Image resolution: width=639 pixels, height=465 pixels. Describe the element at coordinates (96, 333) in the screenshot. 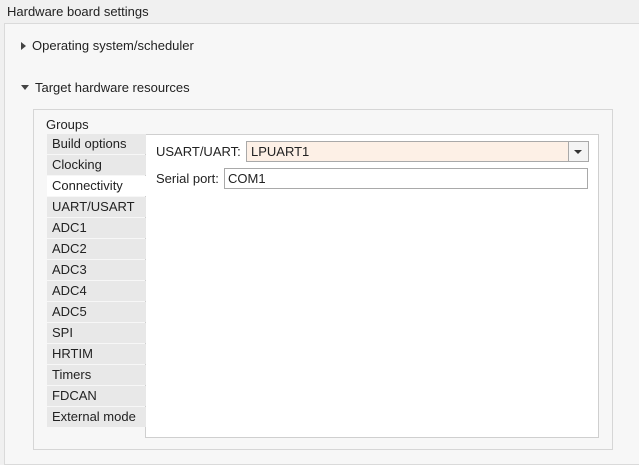

I see `group-item-spi: SPI` at that location.